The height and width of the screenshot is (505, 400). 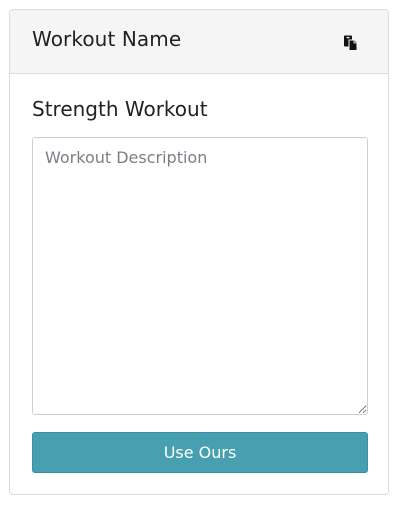 I want to click on workout-title: Strength Workout, so click(x=120, y=109).